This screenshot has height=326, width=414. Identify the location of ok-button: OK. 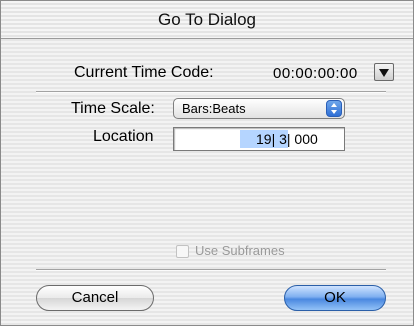
(335, 298).